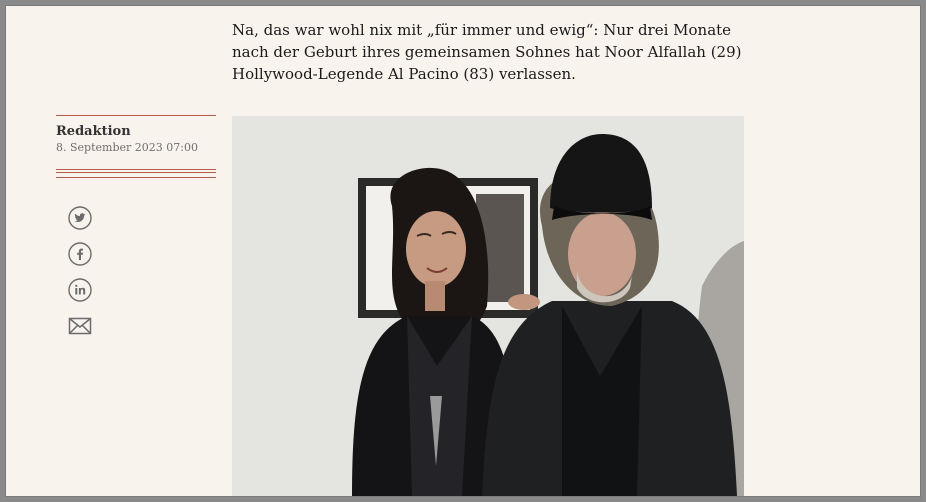 The image size is (926, 502). Describe the element at coordinates (127, 147) in the screenshot. I see `byline-date: 8. September 2023 07:00` at that location.